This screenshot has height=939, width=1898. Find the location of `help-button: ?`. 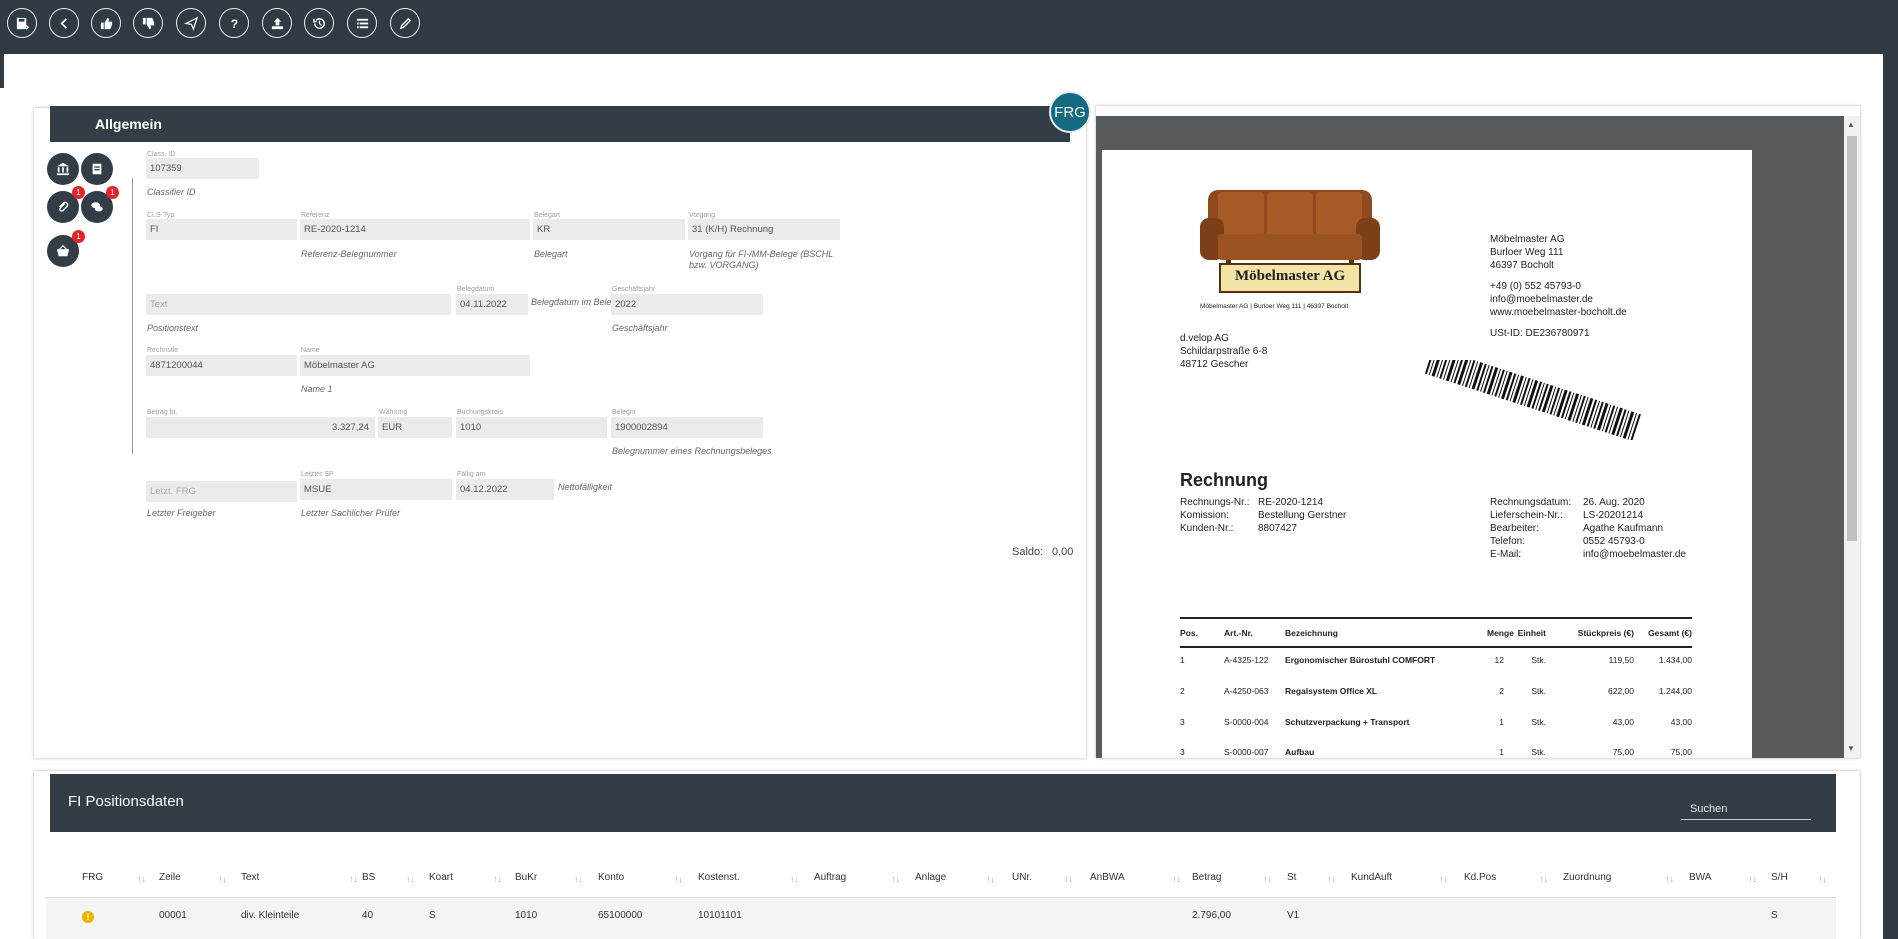

help-button: ? is located at coordinates (234, 23).